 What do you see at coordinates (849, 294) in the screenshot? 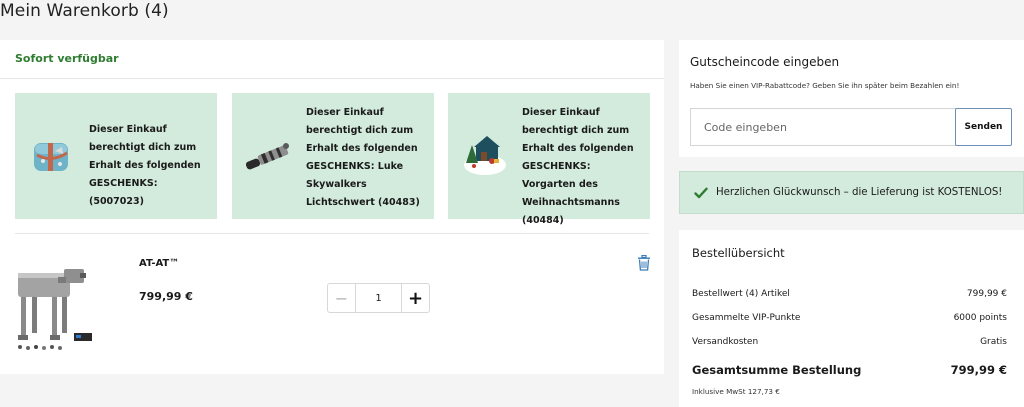
I see `summary-row: Bestellwert (4) Artikel 799,99 €` at bounding box center [849, 294].